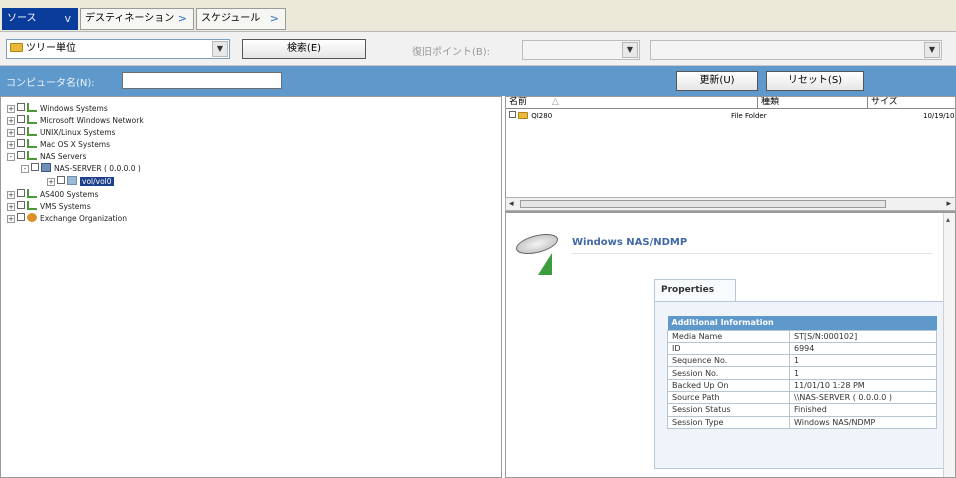  I want to click on table-row: Session No. 1, so click(802, 373).